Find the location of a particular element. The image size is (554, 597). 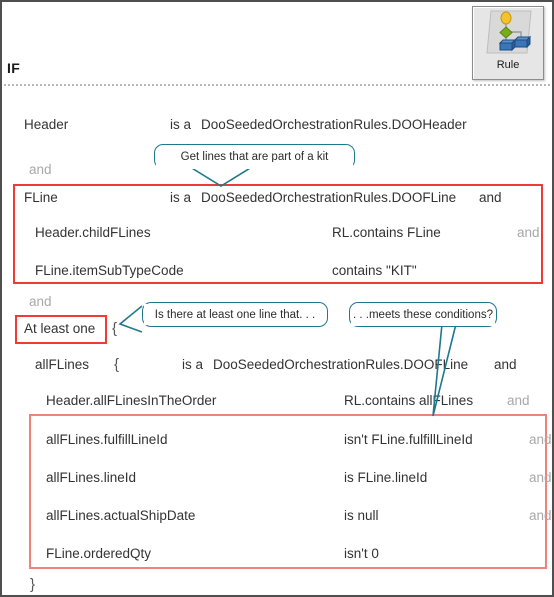

condition-row-orderedqty: FLine.orderedQty isn't 0 is located at coordinates (277, 554).